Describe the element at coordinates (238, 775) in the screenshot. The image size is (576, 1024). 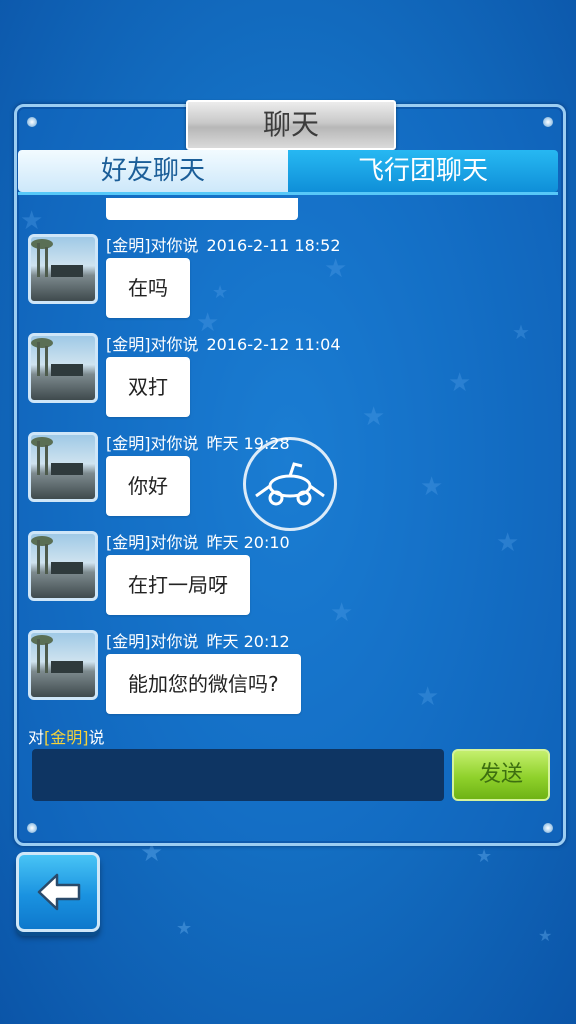
I see `chat-input` at that location.